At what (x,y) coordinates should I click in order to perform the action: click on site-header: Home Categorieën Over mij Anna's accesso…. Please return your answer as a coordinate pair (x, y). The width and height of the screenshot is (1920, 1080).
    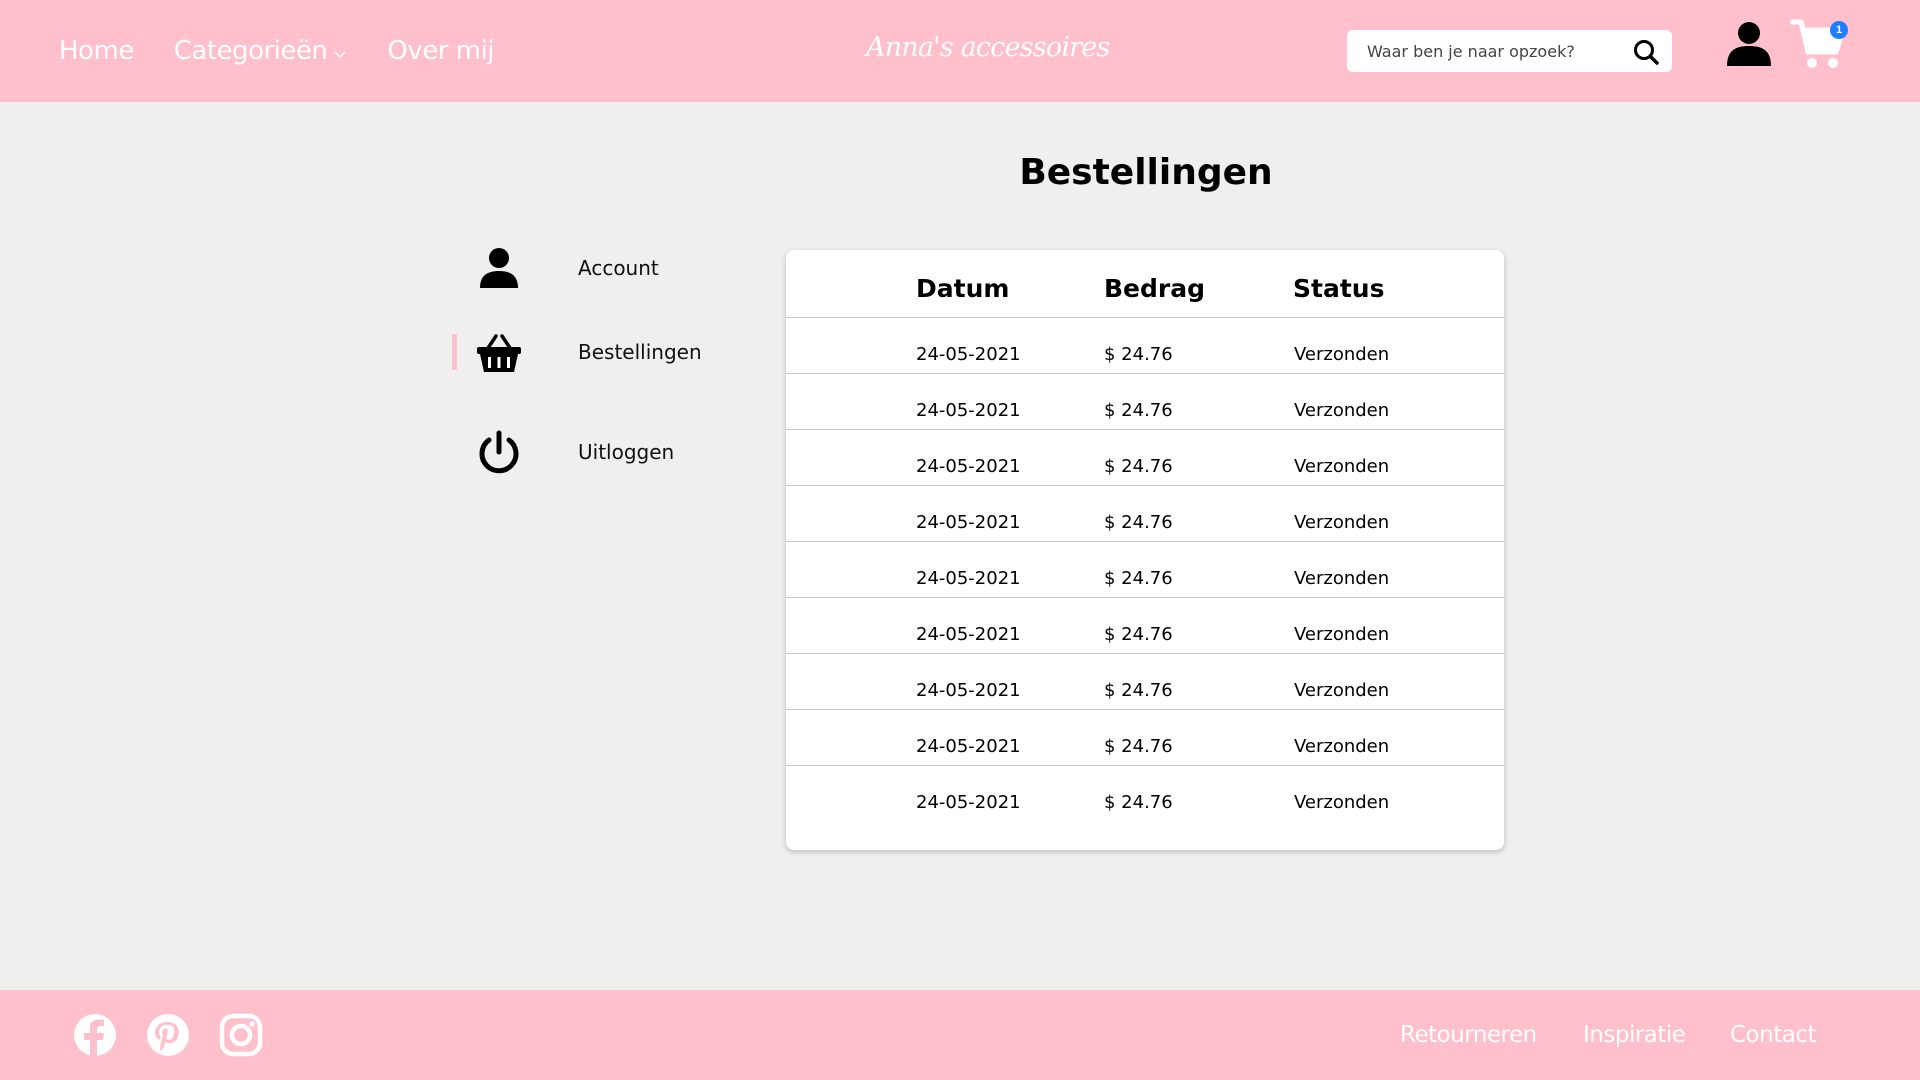
    Looking at the image, I should click on (960, 51).